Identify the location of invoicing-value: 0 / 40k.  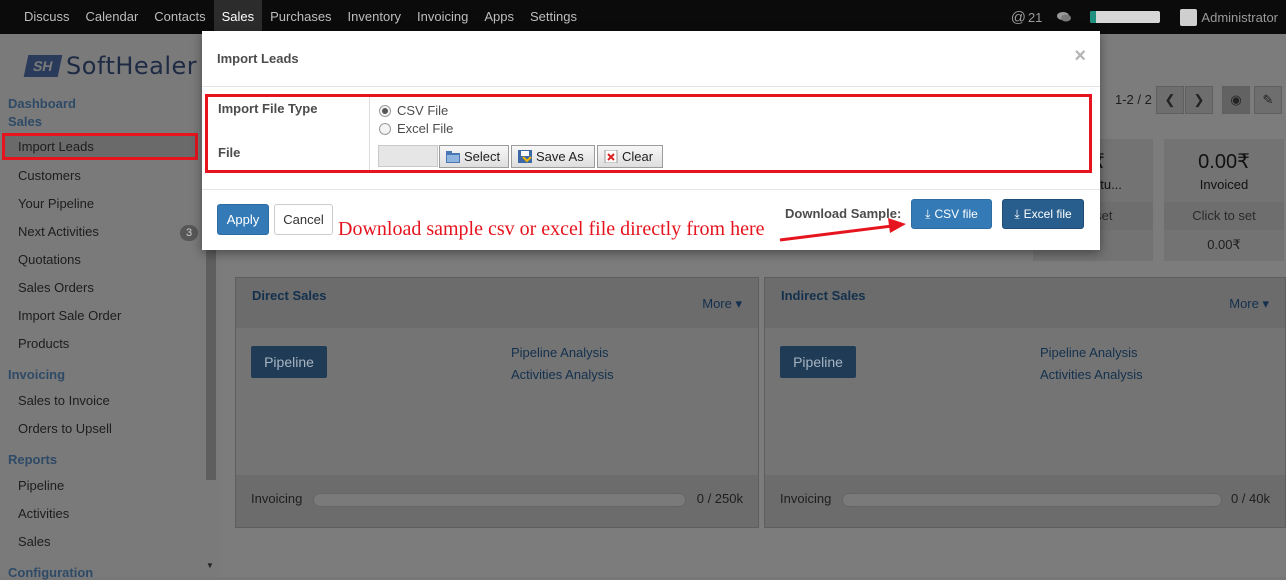
(1250, 498).